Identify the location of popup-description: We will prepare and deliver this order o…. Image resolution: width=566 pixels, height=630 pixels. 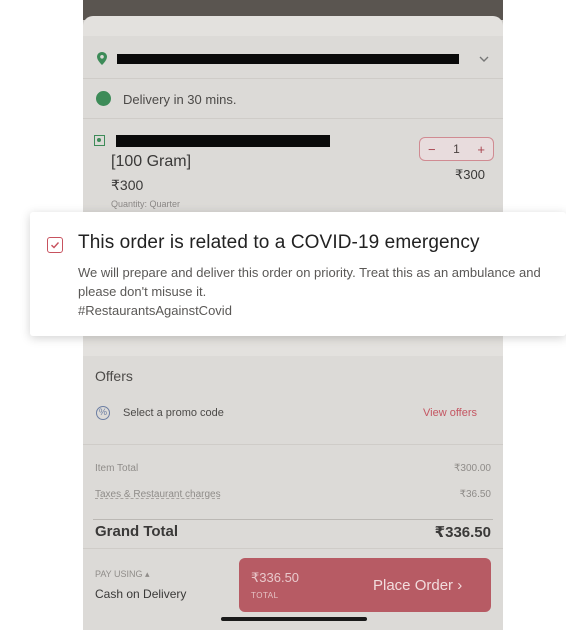
(313, 291).